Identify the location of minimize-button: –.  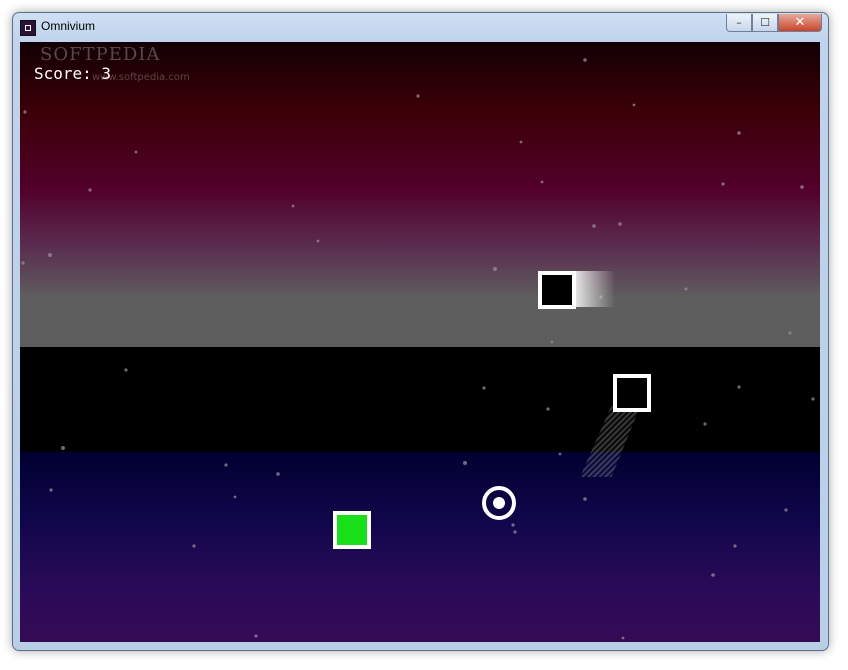
(739, 23).